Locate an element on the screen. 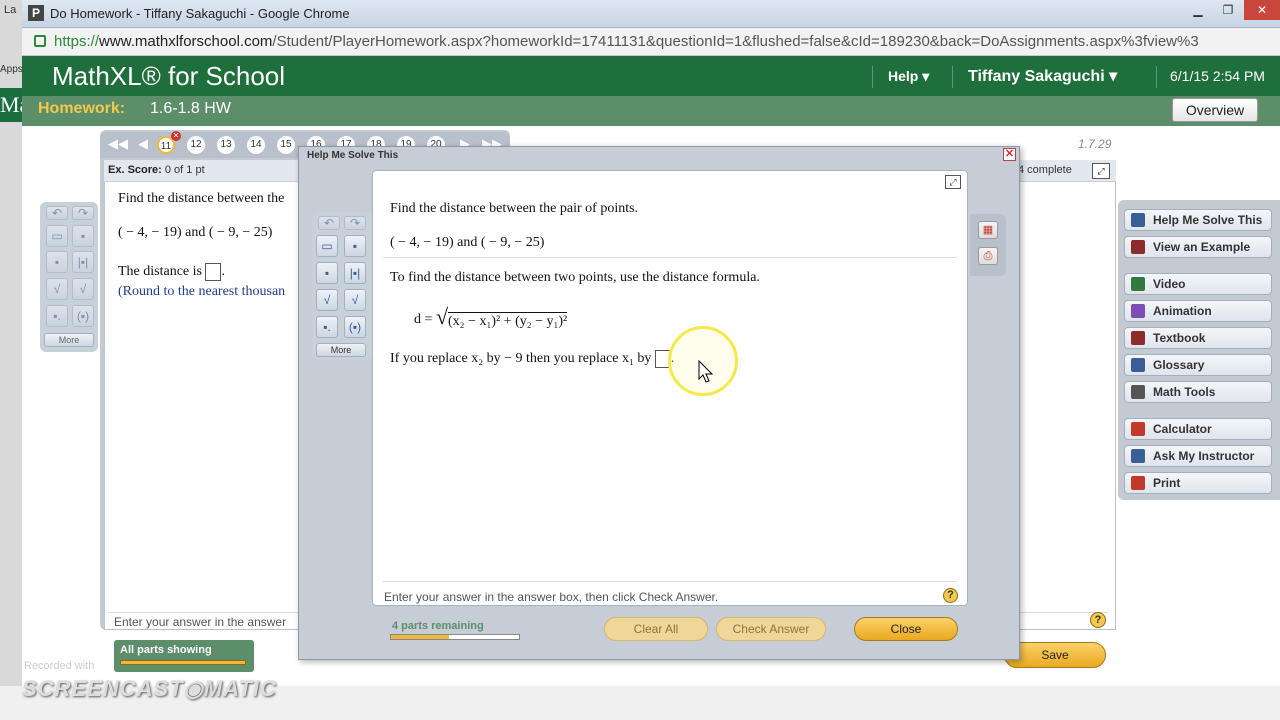 This screenshot has height=720, width=1280. desktop-window-fragment: Ma is located at coordinates (11, 105).